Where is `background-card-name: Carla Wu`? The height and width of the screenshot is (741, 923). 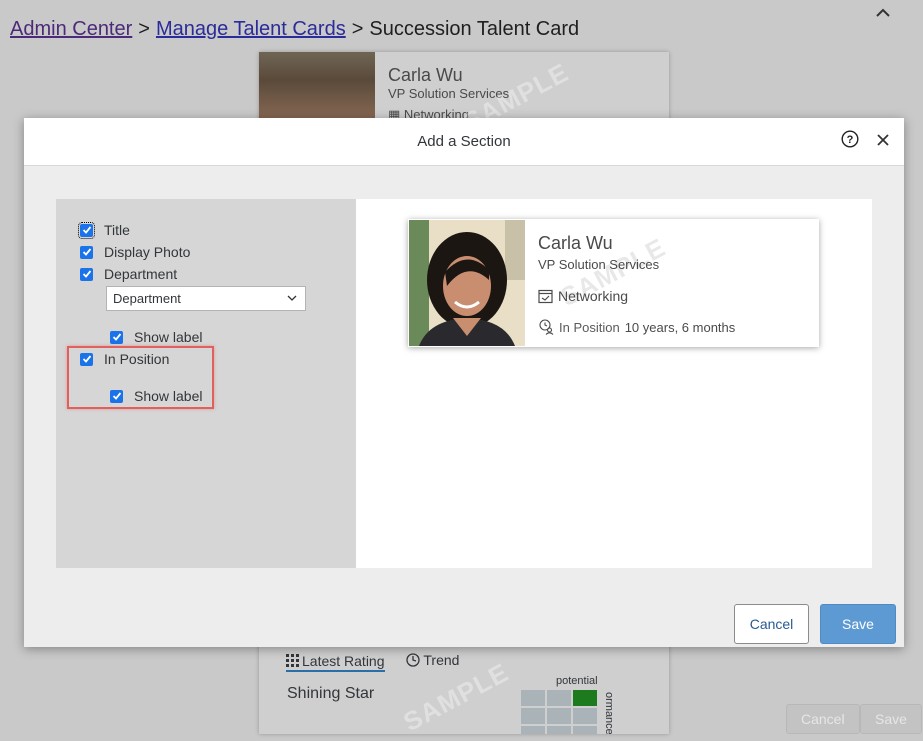 background-card-name: Carla Wu is located at coordinates (425, 75).